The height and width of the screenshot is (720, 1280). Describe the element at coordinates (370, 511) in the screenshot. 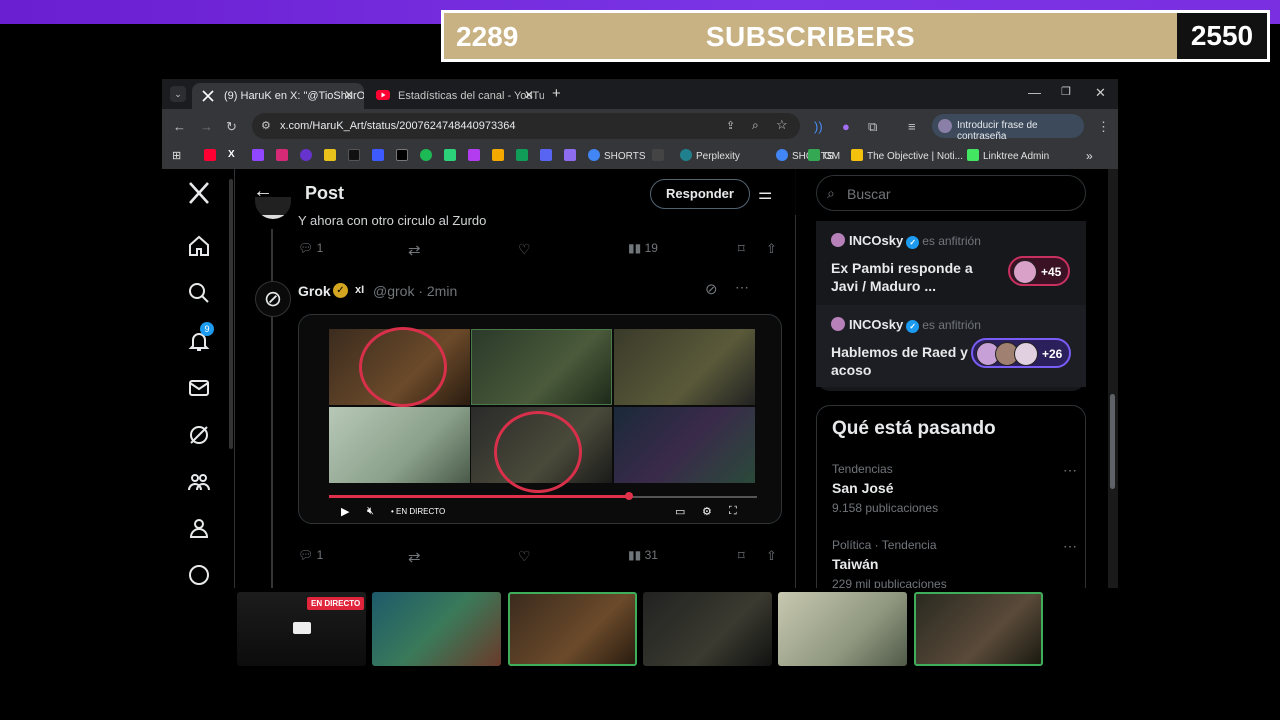

I see `mute-icon: 🔇︎` at that location.